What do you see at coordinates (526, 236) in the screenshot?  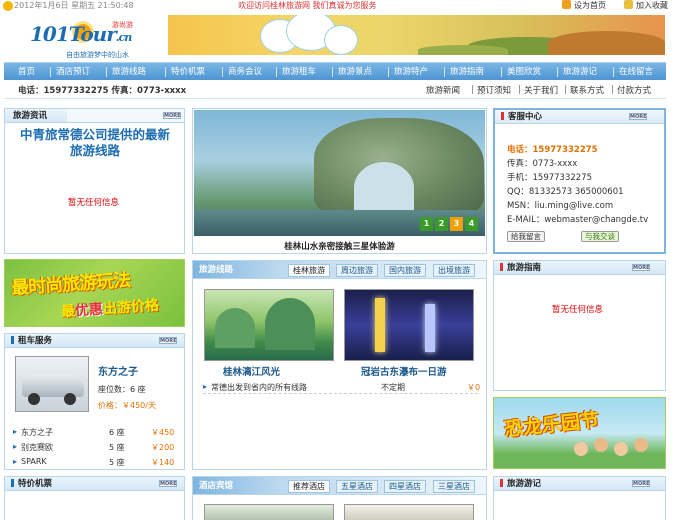 I see `leave-message-button: 给我留言` at bounding box center [526, 236].